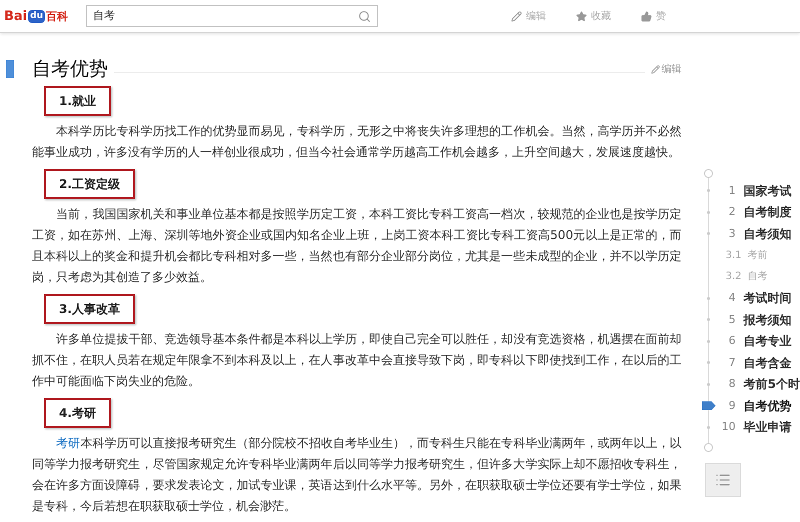 The image size is (800, 522). What do you see at coordinates (581, 16) in the screenshot?
I see `star-icon` at bounding box center [581, 16].